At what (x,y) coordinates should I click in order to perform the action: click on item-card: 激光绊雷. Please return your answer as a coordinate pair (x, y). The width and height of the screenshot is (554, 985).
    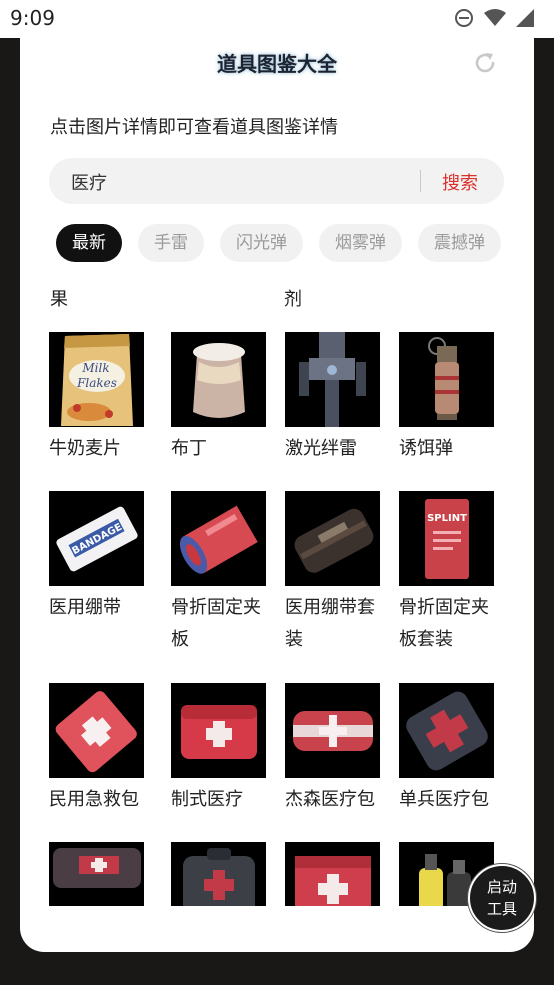
    Looking at the image, I should click on (335, 398).